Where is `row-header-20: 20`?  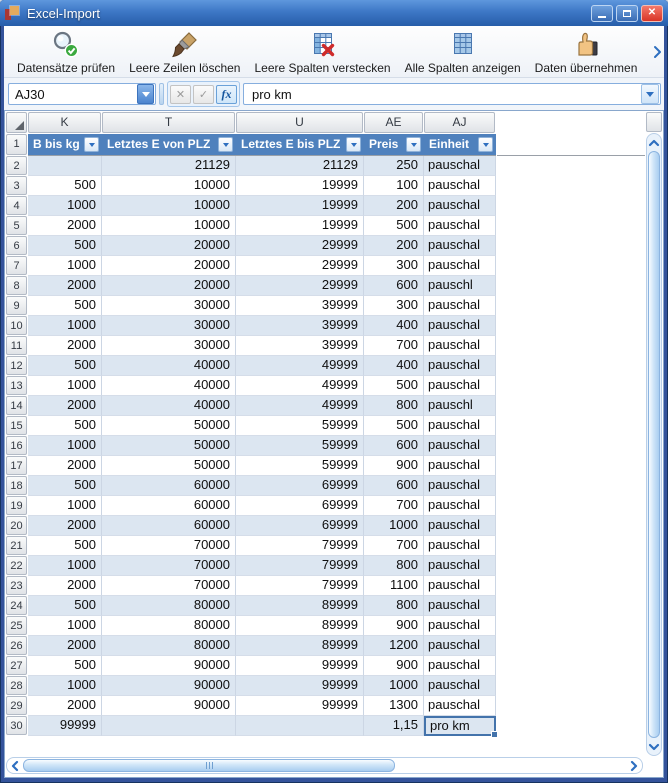 row-header-20: 20 is located at coordinates (16, 525).